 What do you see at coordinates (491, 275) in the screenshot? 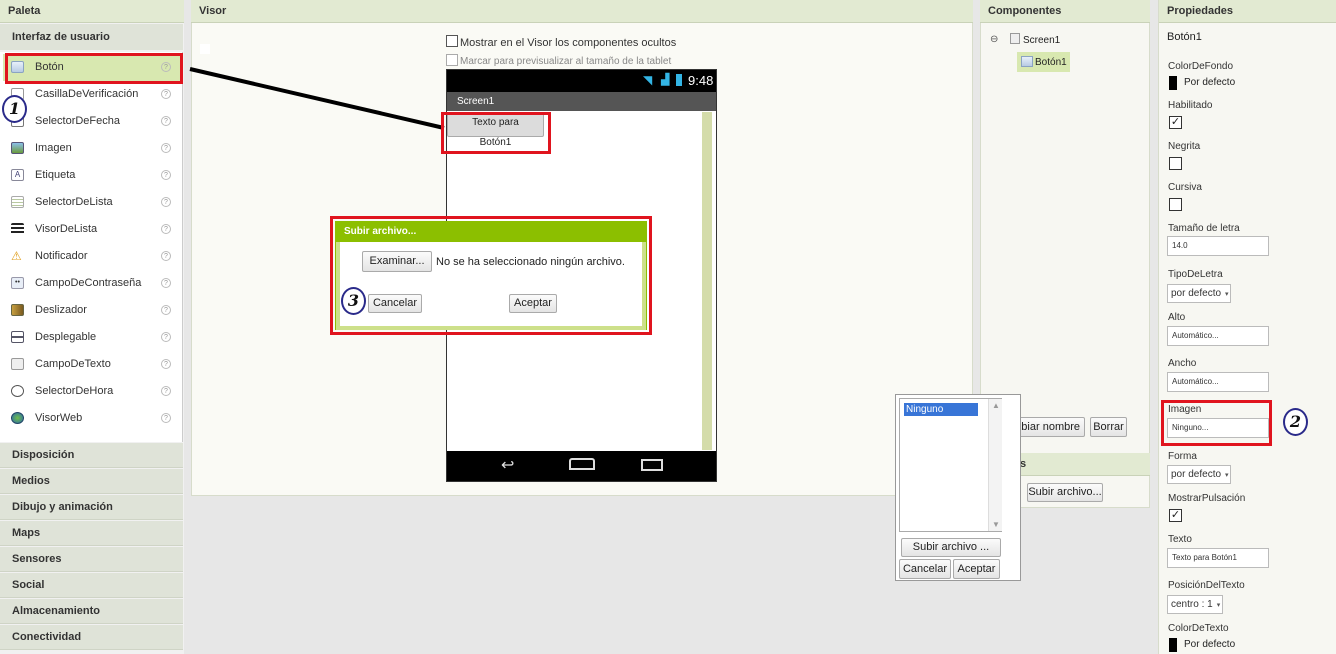
I see `highlight-upload-dialog` at bounding box center [491, 275].